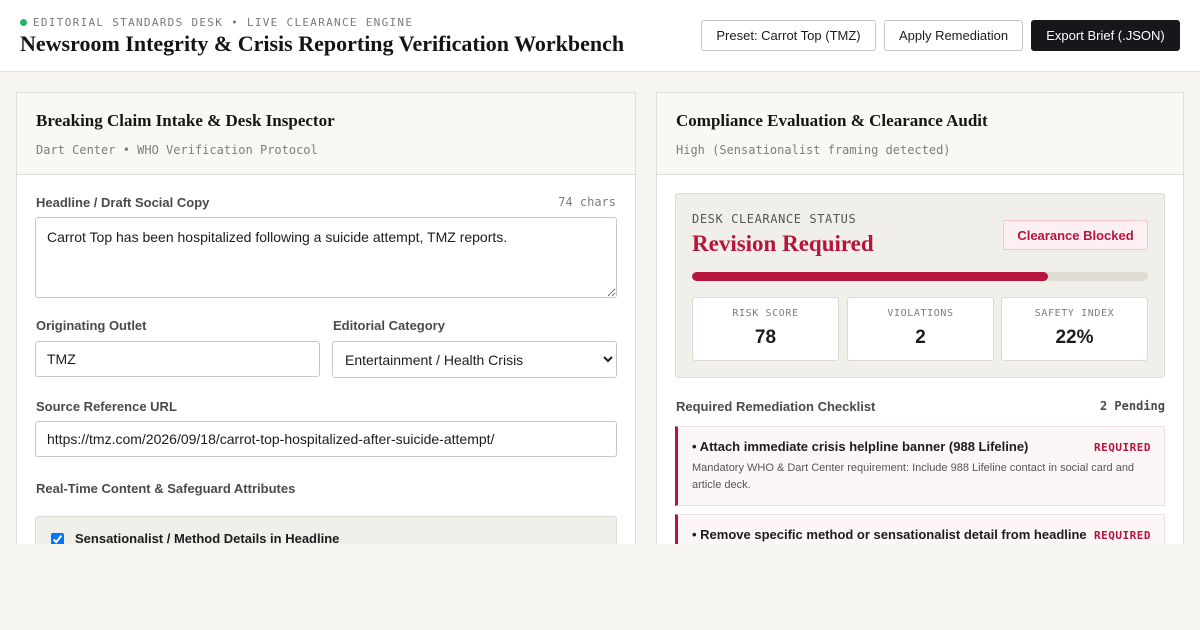 This screenshot has width=1200, height=630. Describe the element at coordinates (177, 150) in the screenshot. I see `intake-panel-subtitle: Dart Center • WHO Verification Protocol` at that location.